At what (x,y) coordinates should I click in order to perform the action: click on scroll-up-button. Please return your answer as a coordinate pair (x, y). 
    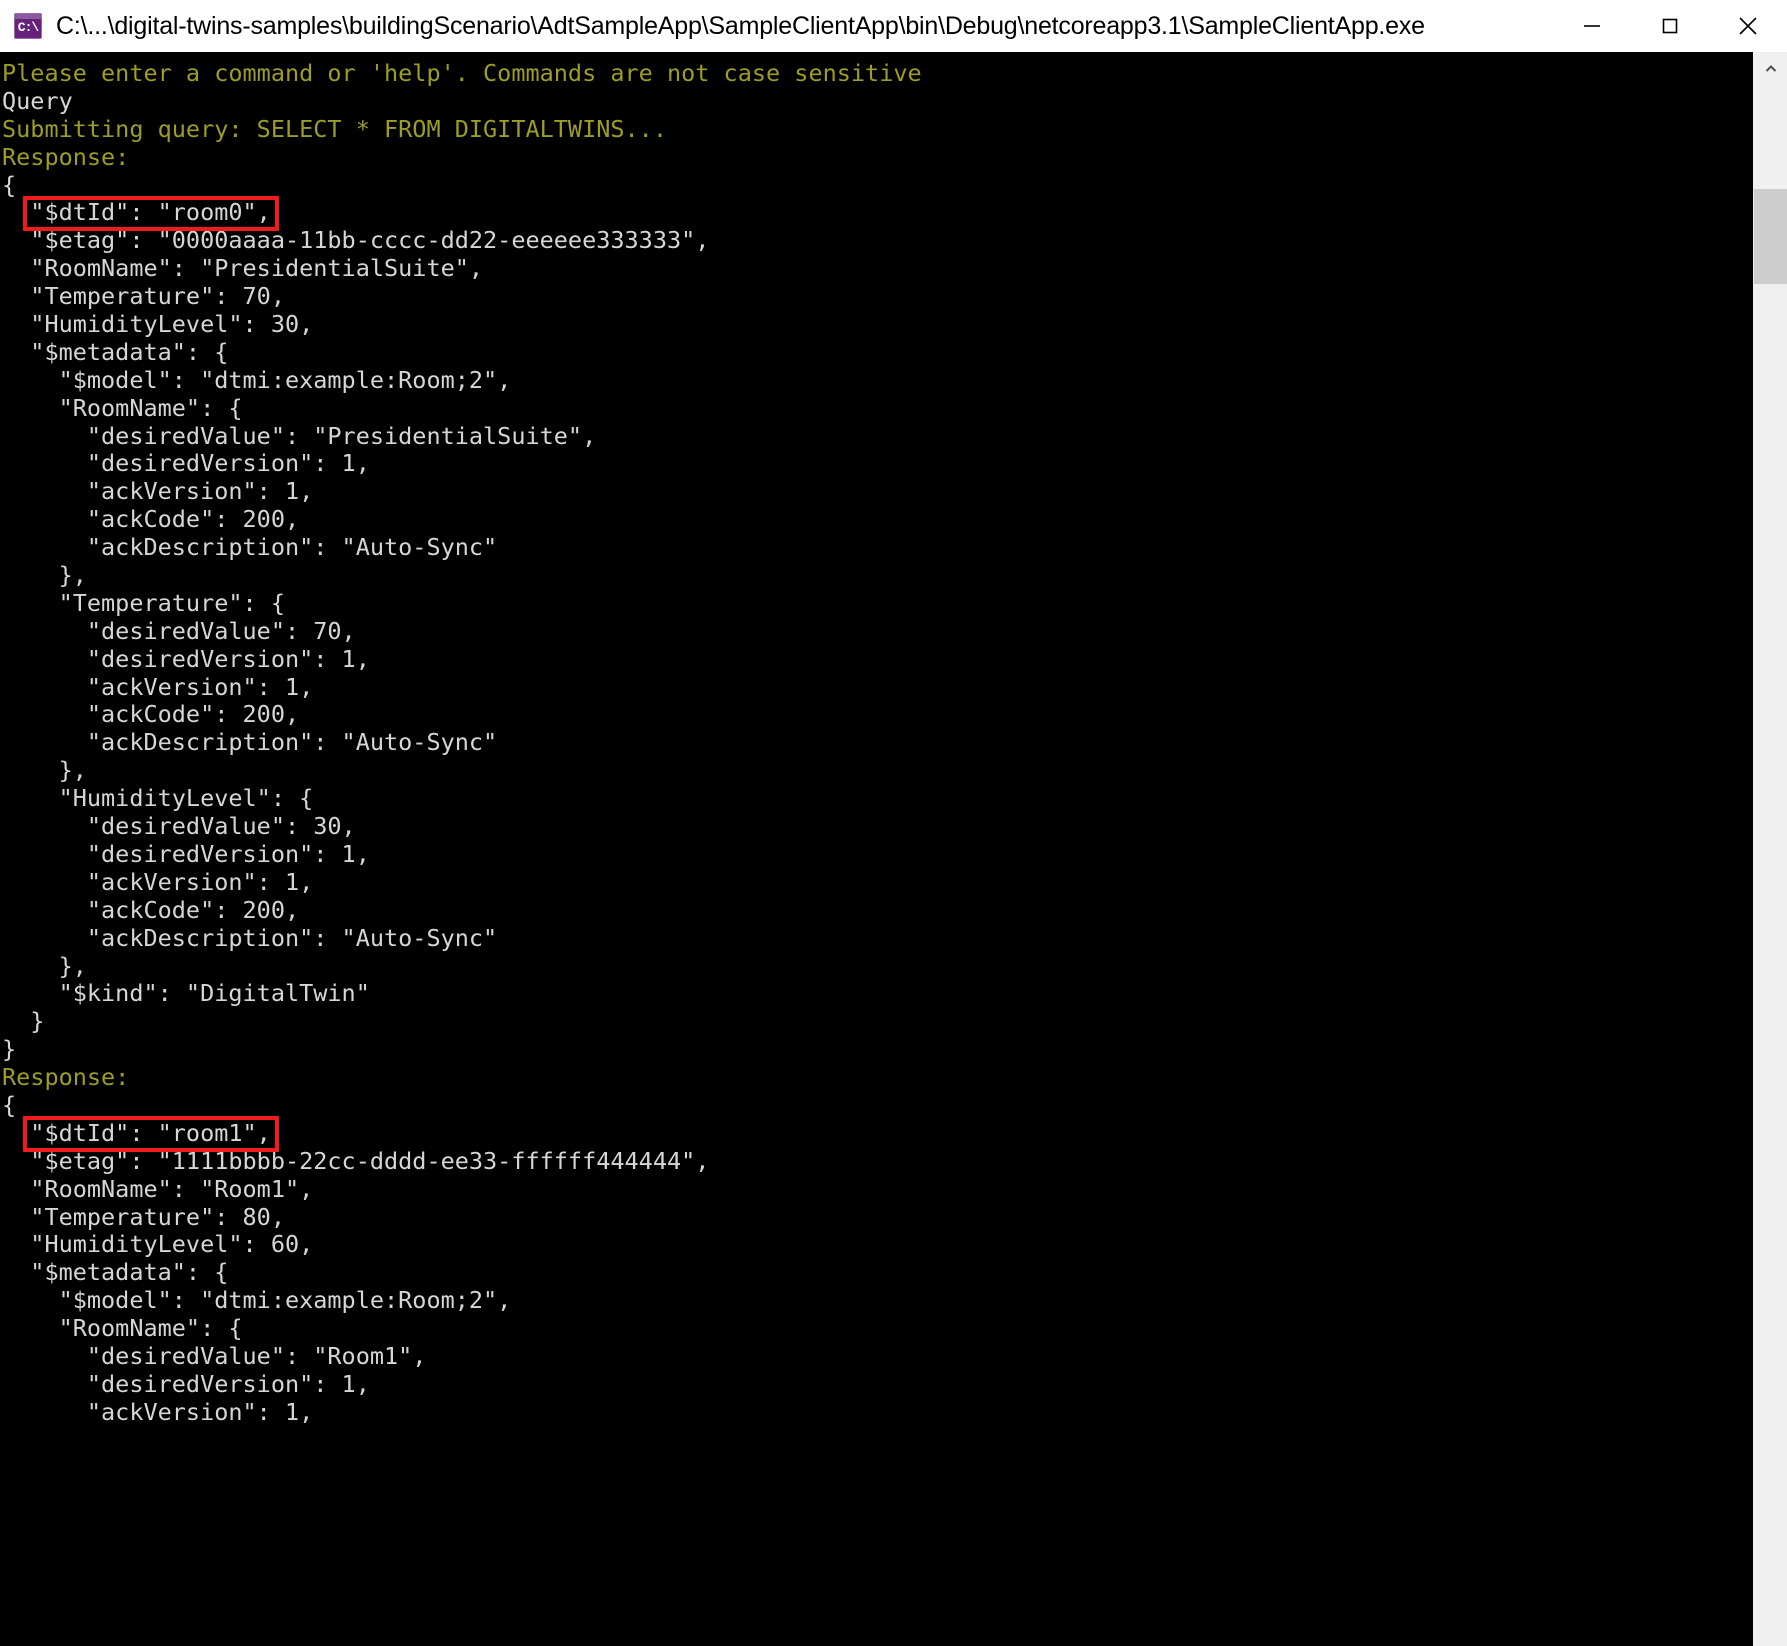
    Looking at the image, I should click on (1770, 69).